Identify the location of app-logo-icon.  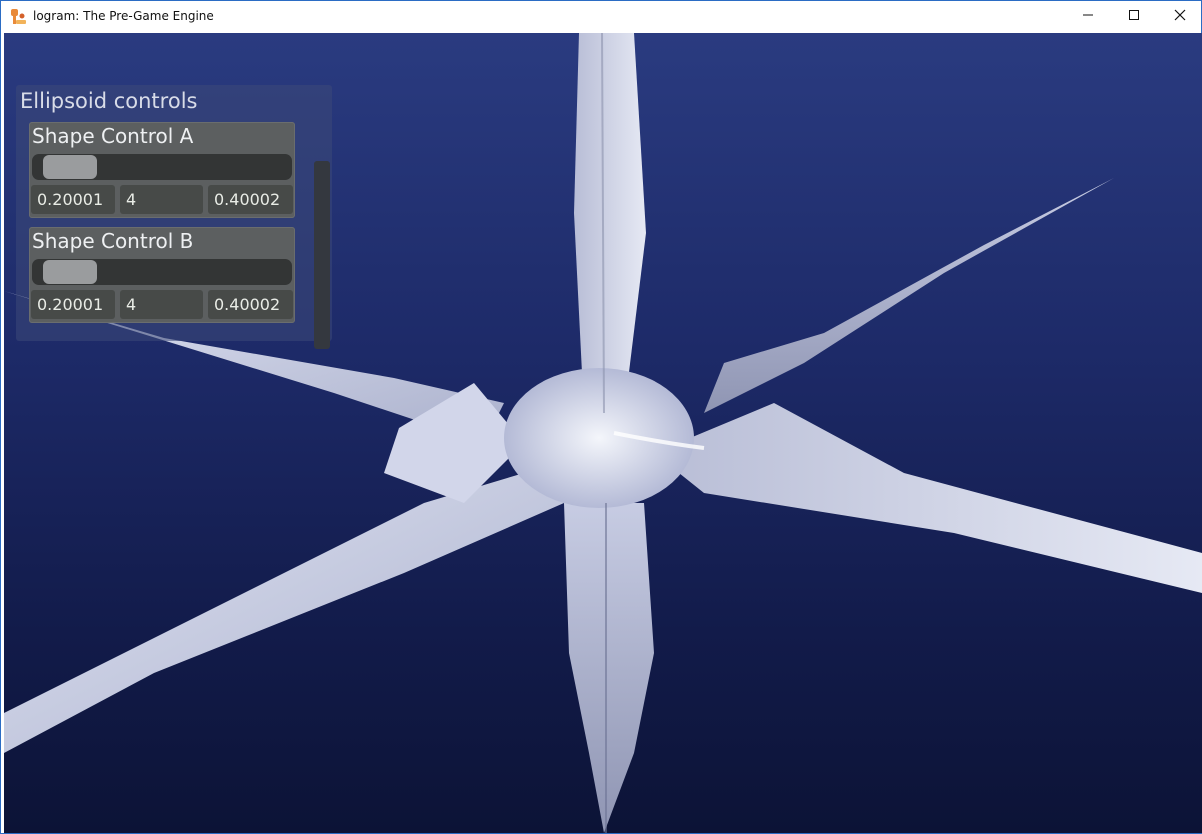
(19, 17).